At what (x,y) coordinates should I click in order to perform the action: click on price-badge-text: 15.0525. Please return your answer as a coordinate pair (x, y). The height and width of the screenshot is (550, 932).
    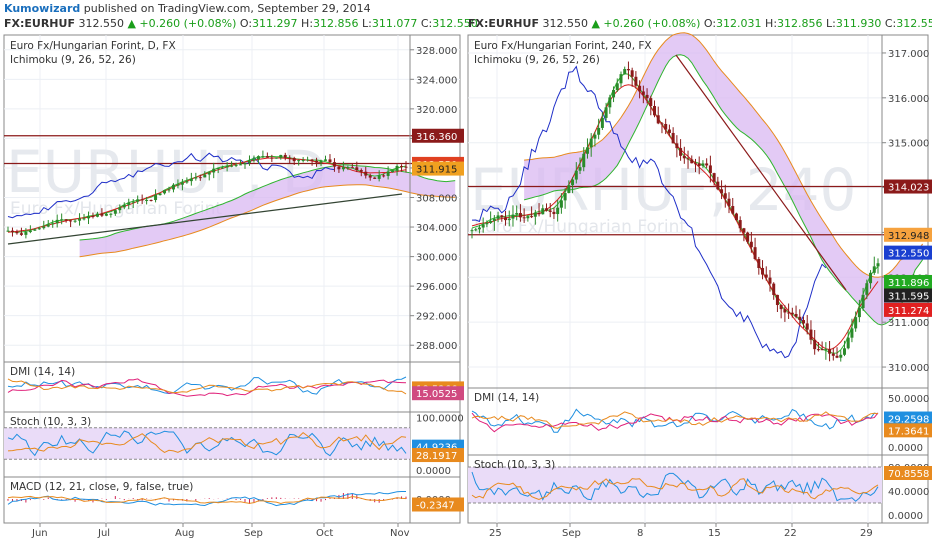
    Looking at the image, I should click on (436, 394).